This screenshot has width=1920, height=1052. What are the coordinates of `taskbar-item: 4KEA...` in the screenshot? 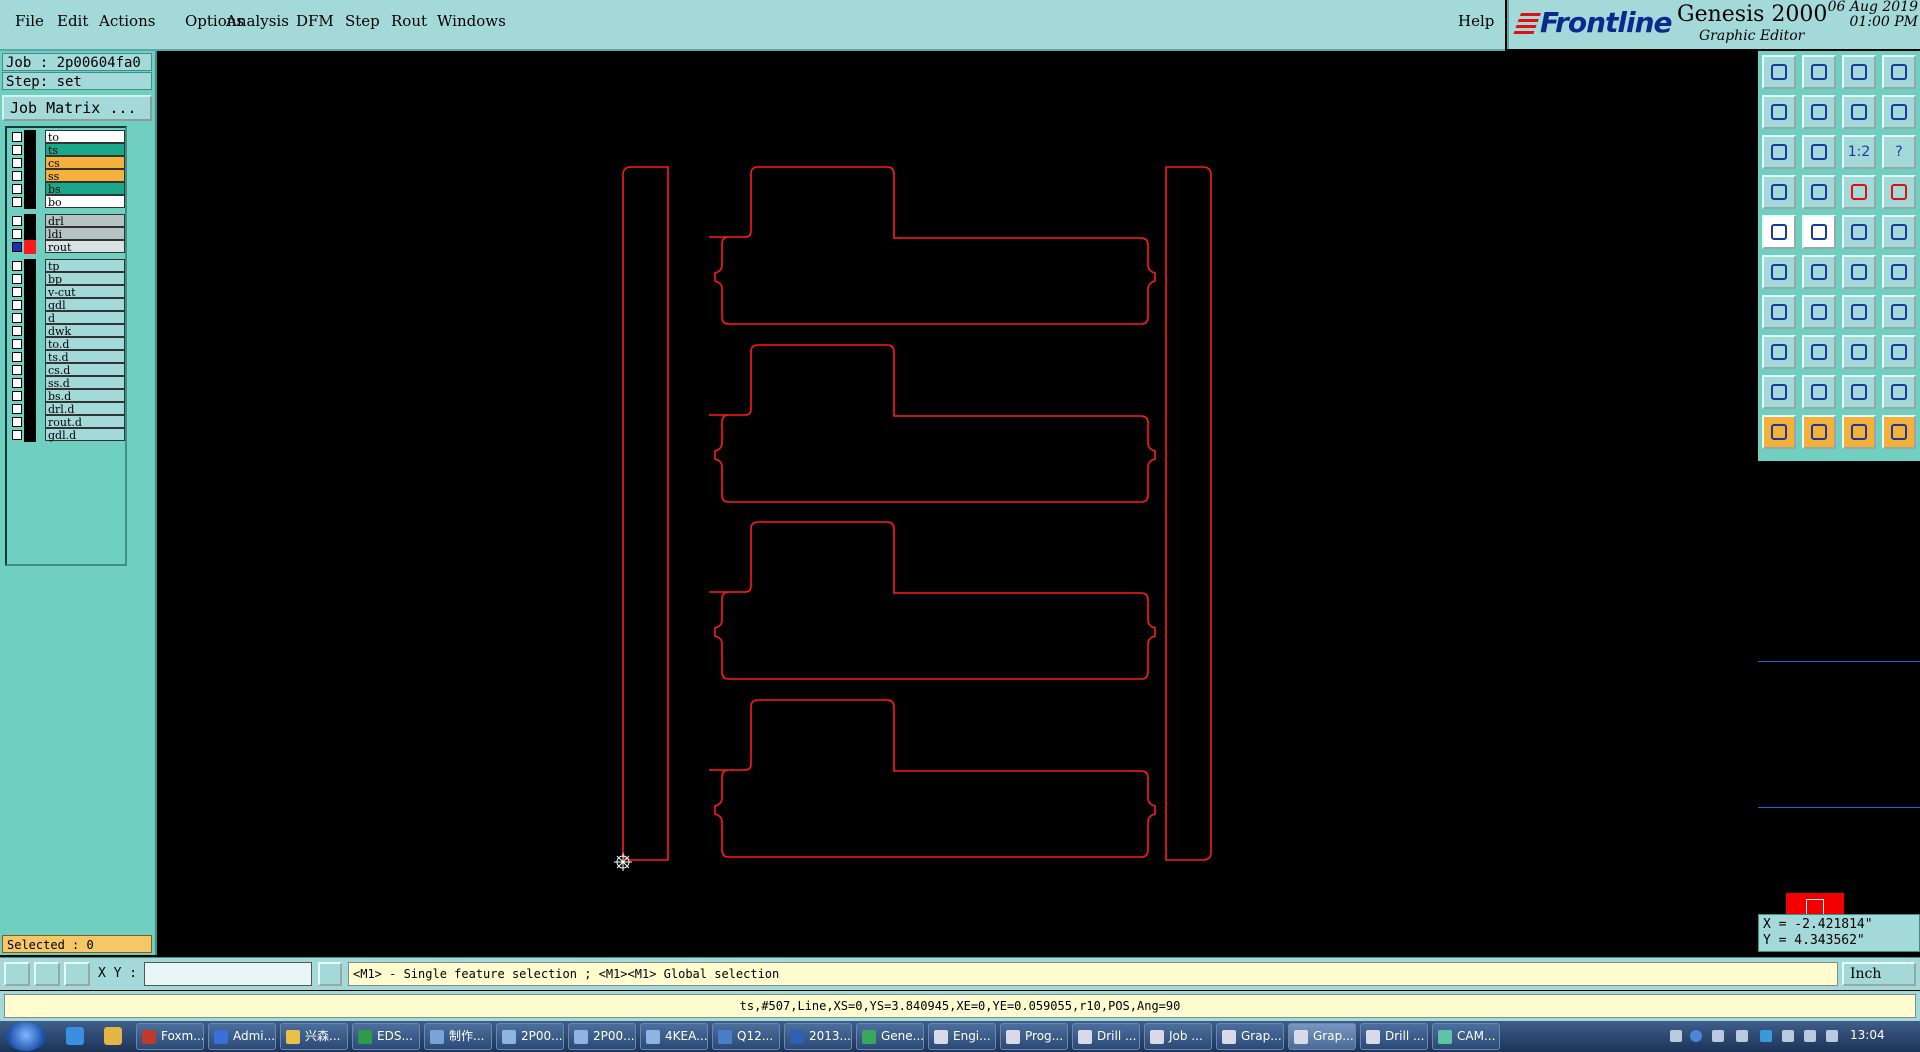 It's located at (674, 1036).